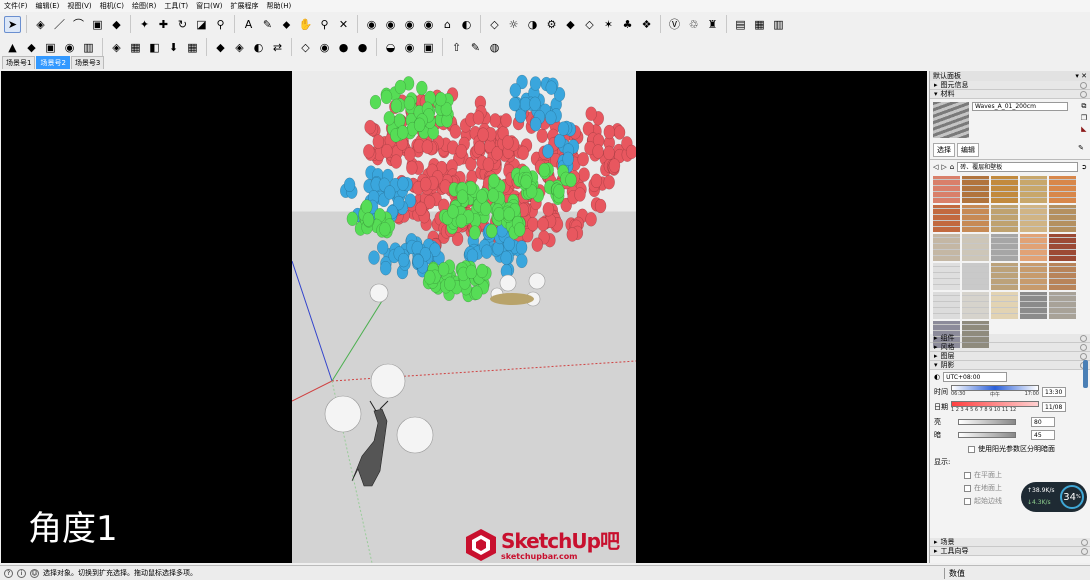 The image size is (1090, 580). I want to click on light-slider, so click(987, 422).